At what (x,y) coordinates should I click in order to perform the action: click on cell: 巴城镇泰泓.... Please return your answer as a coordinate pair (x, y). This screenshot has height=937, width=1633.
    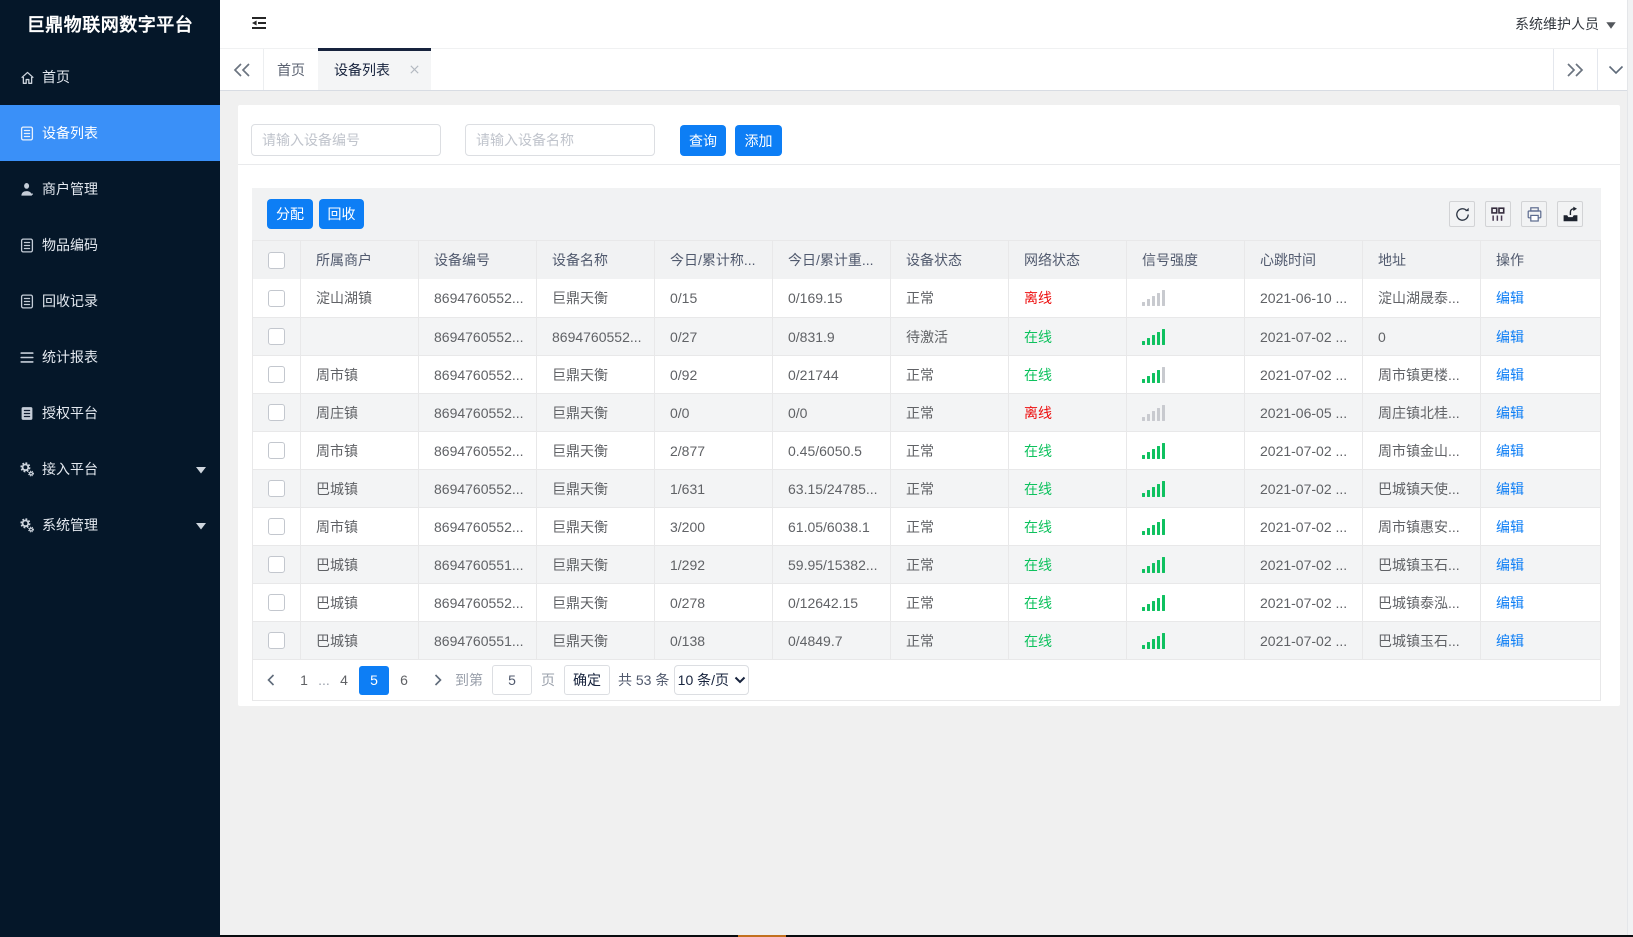
    Looking at the image, I should click on (1422, 602).